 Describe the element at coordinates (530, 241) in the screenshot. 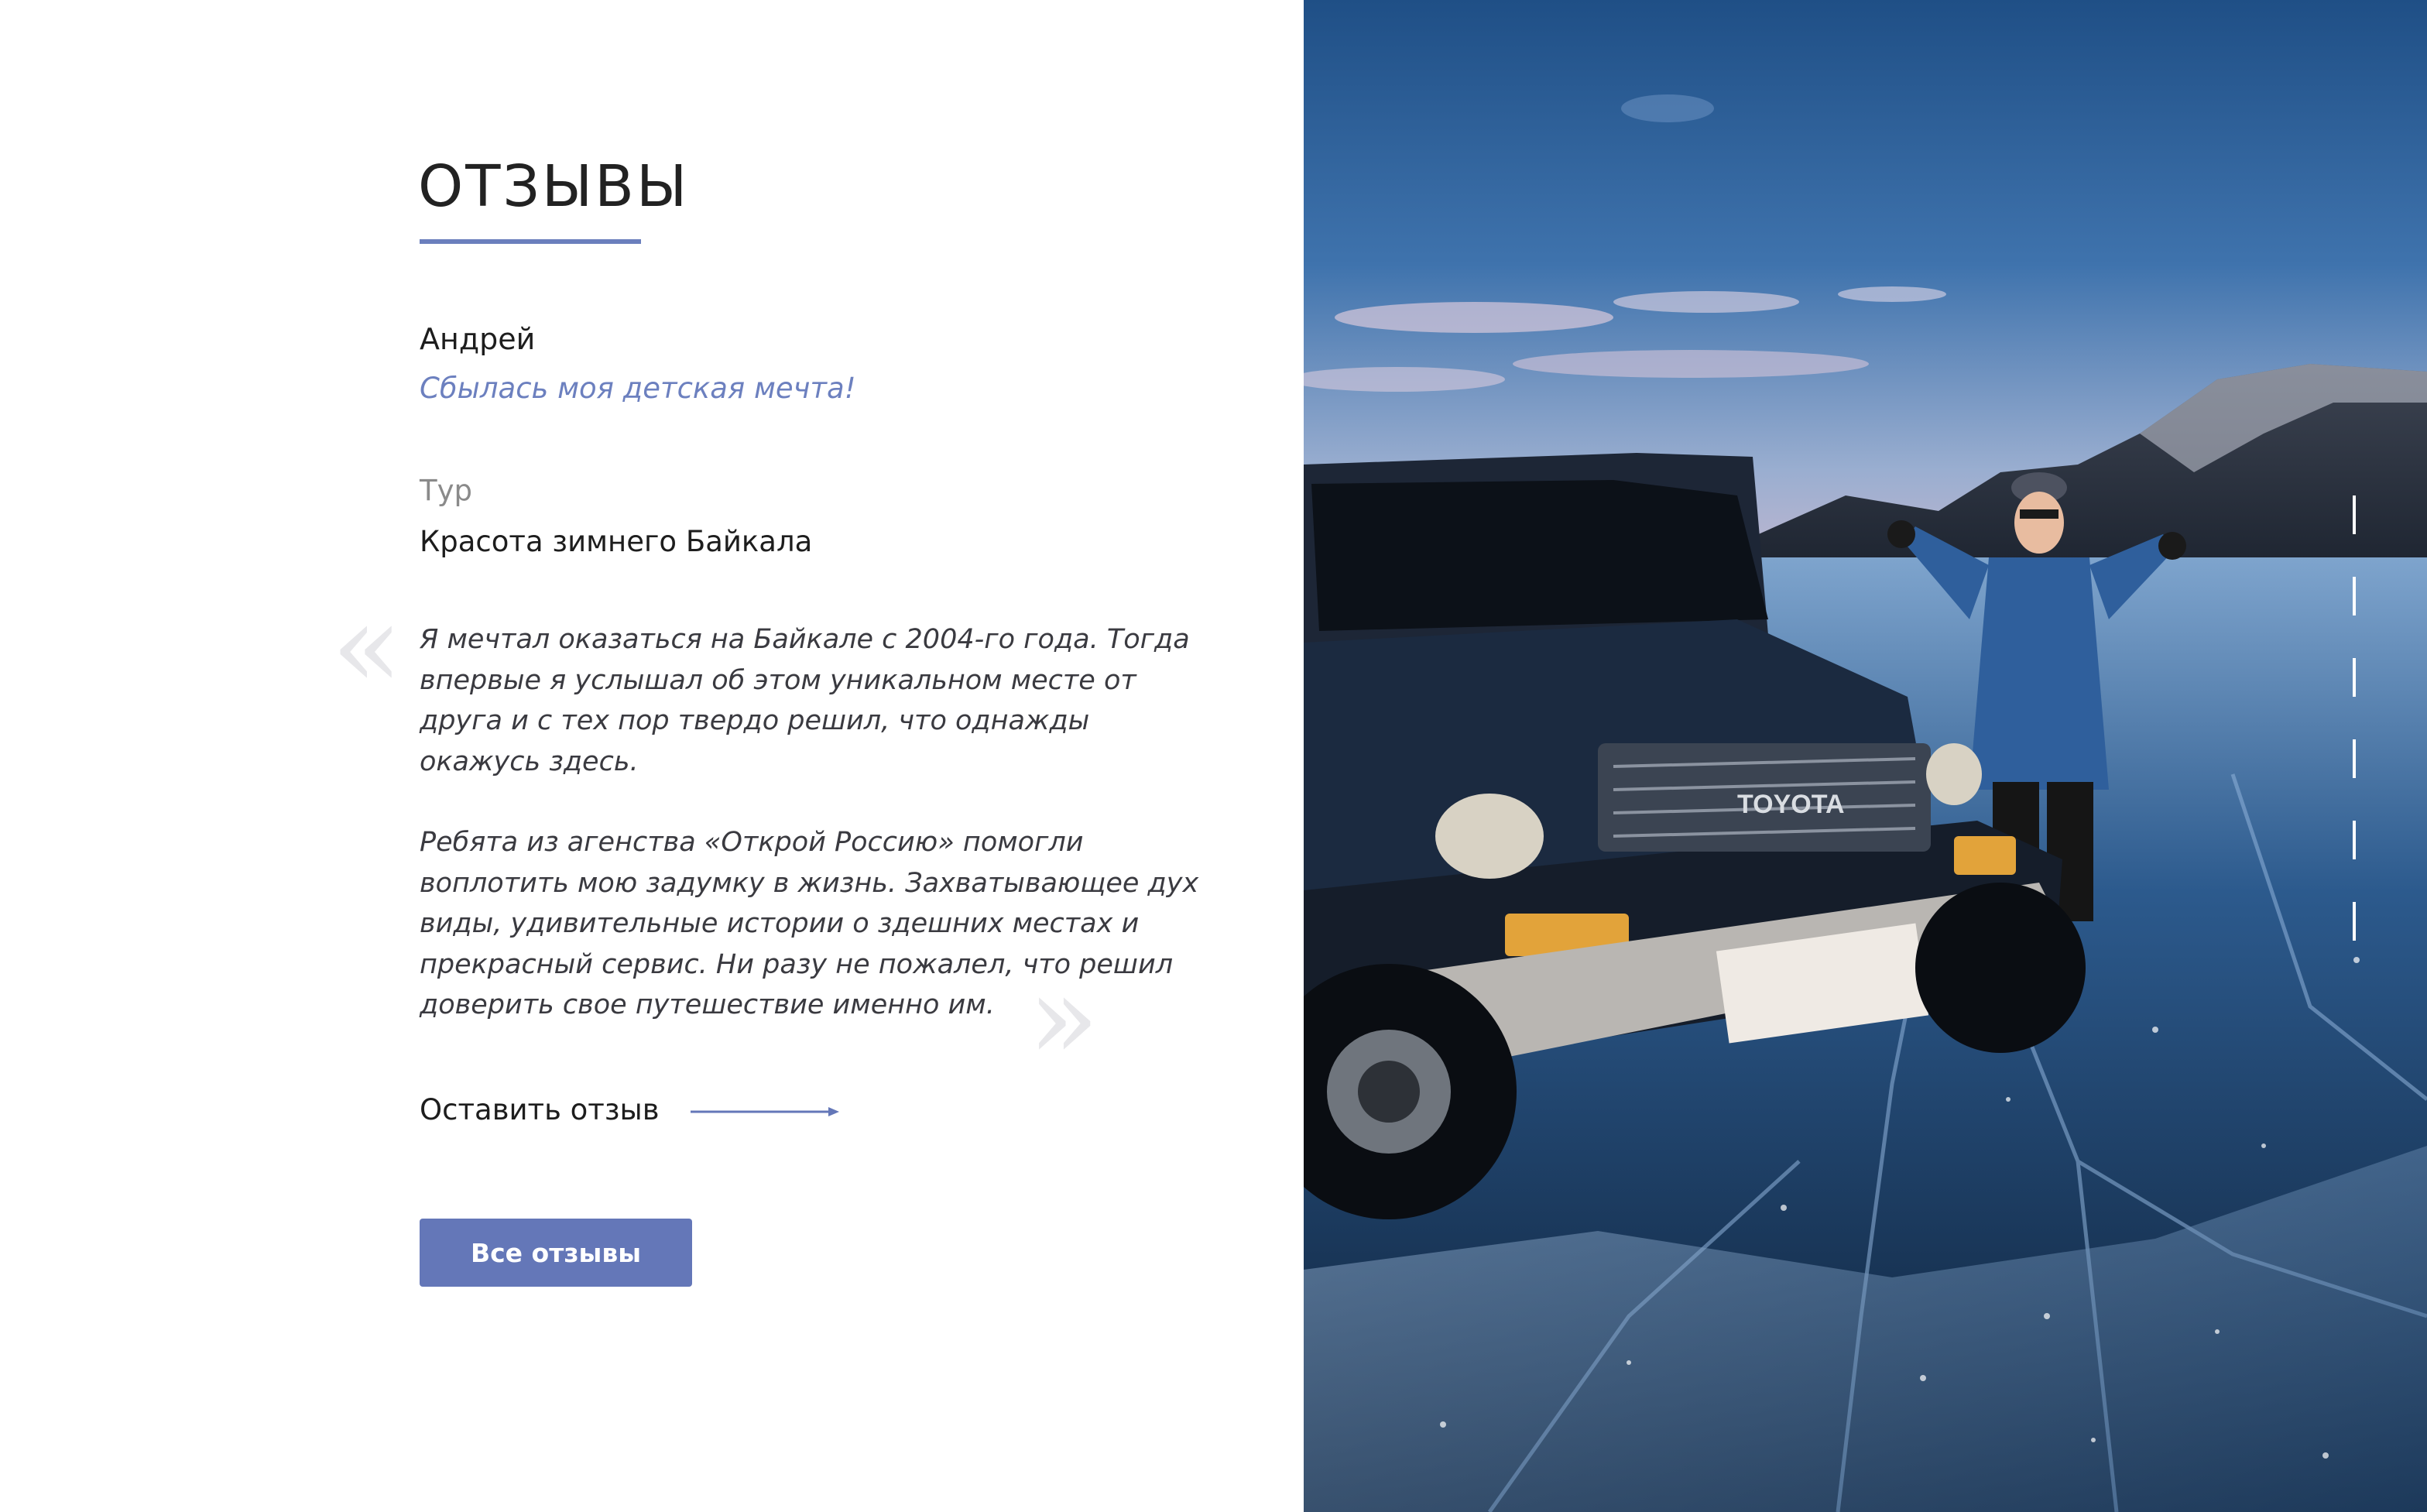

I see `title-underline` at that location.